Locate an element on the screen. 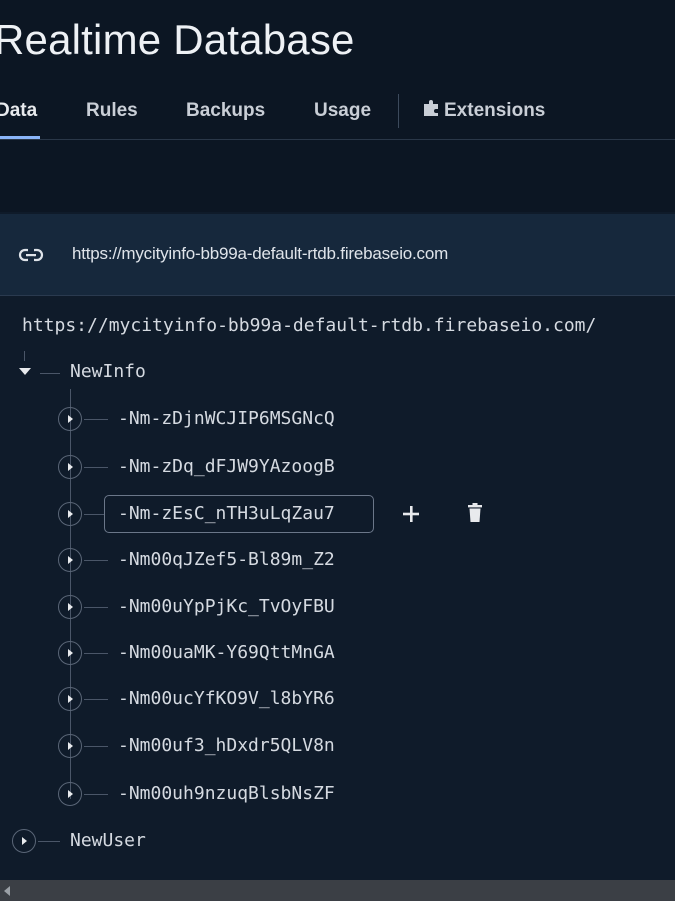  collapse-icon is located at coordinates (25, 372).